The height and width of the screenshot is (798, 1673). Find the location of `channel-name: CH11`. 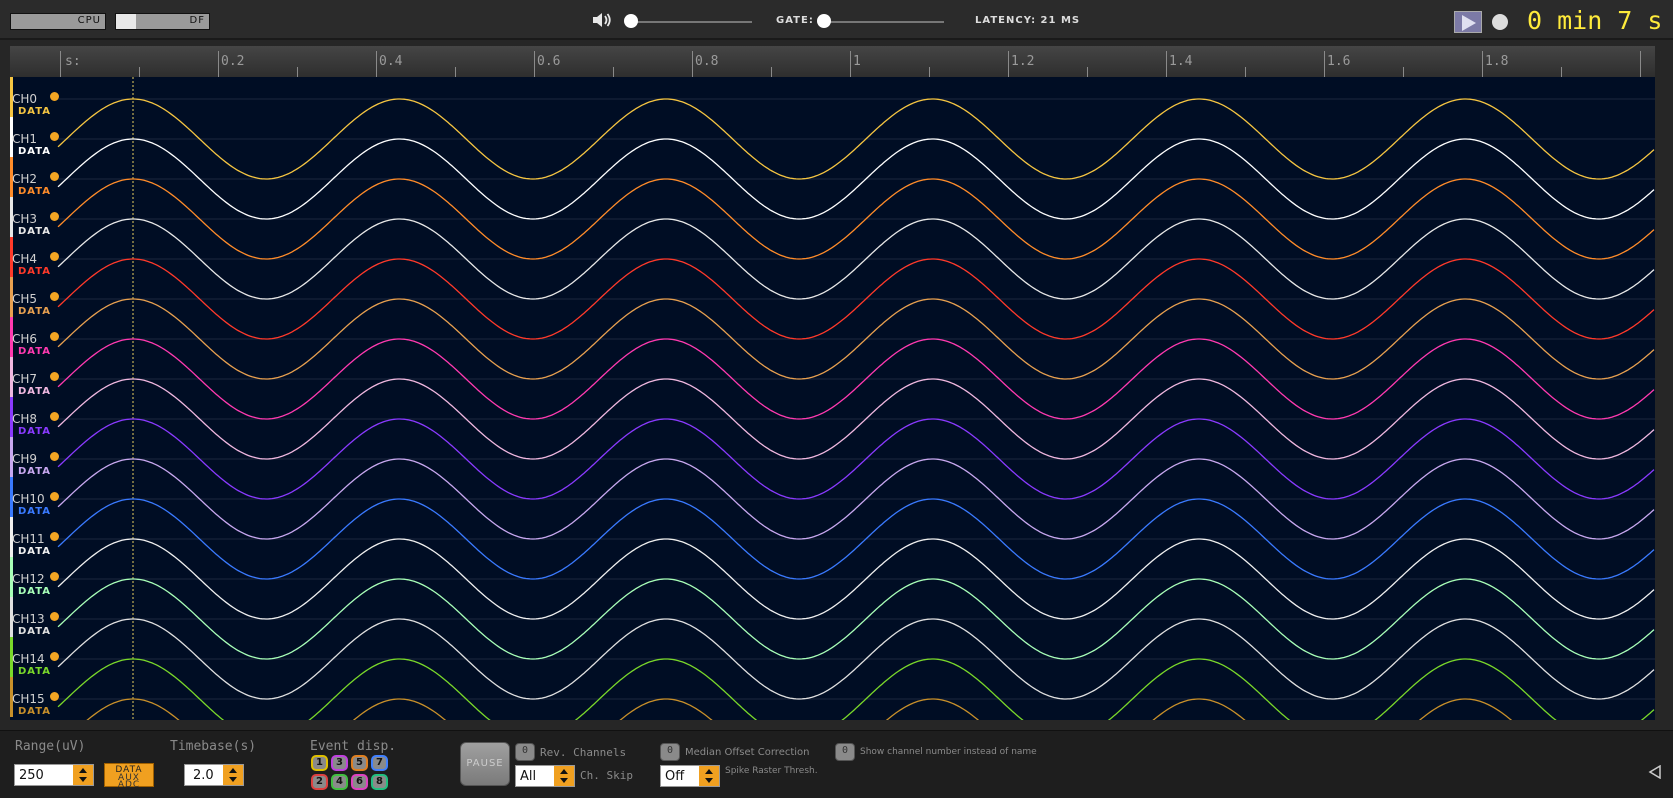

channel-name: CH11 is located at coordinates (28, 539).